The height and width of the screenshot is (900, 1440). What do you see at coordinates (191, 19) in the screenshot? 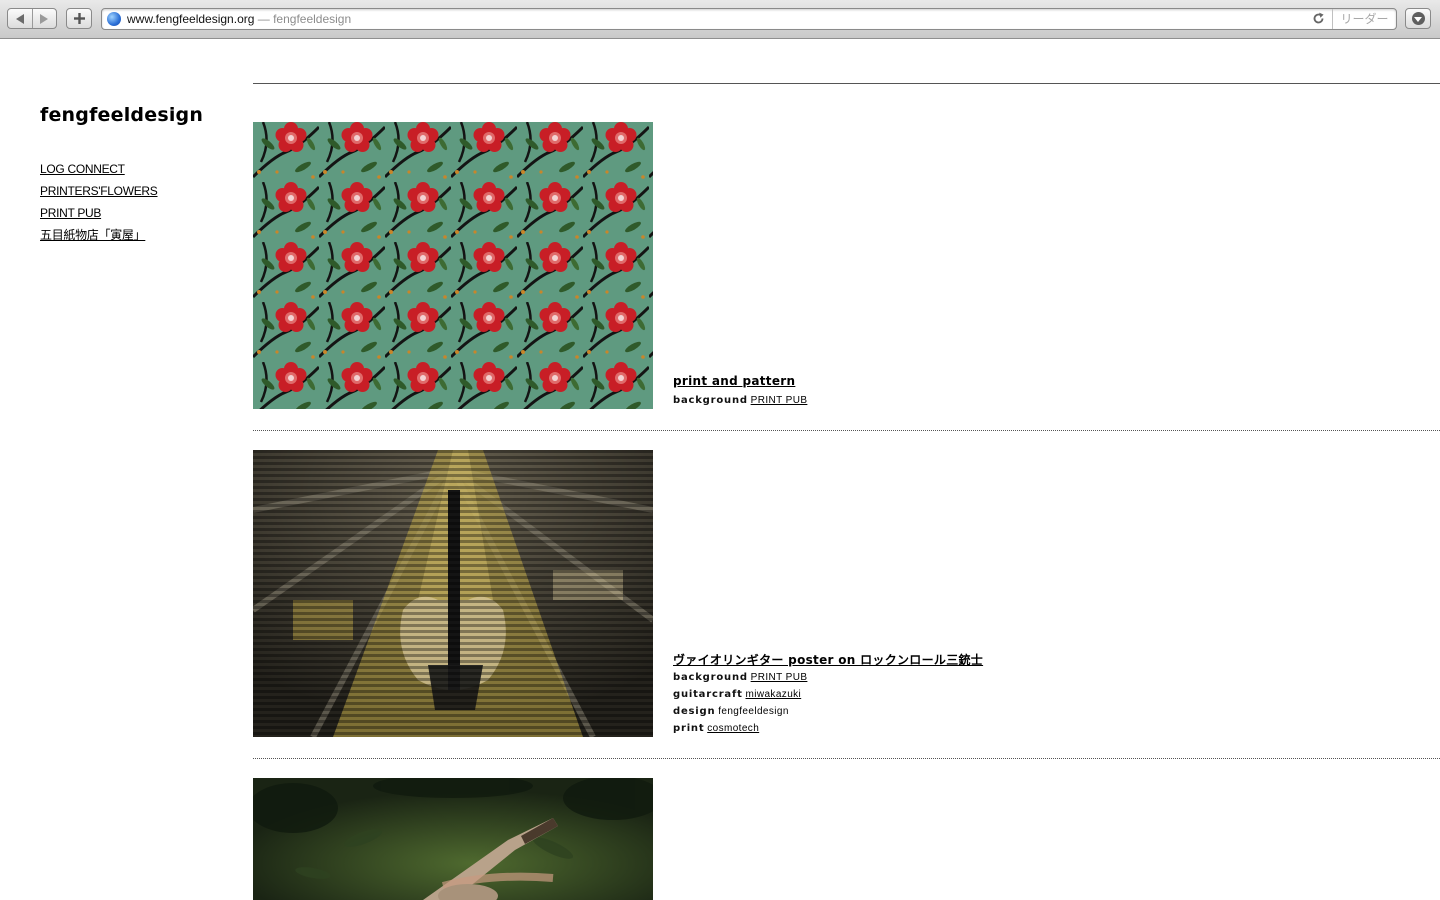
I see `url-domain: www.fengfeeldesign.org` at bounding box center [191, 19].